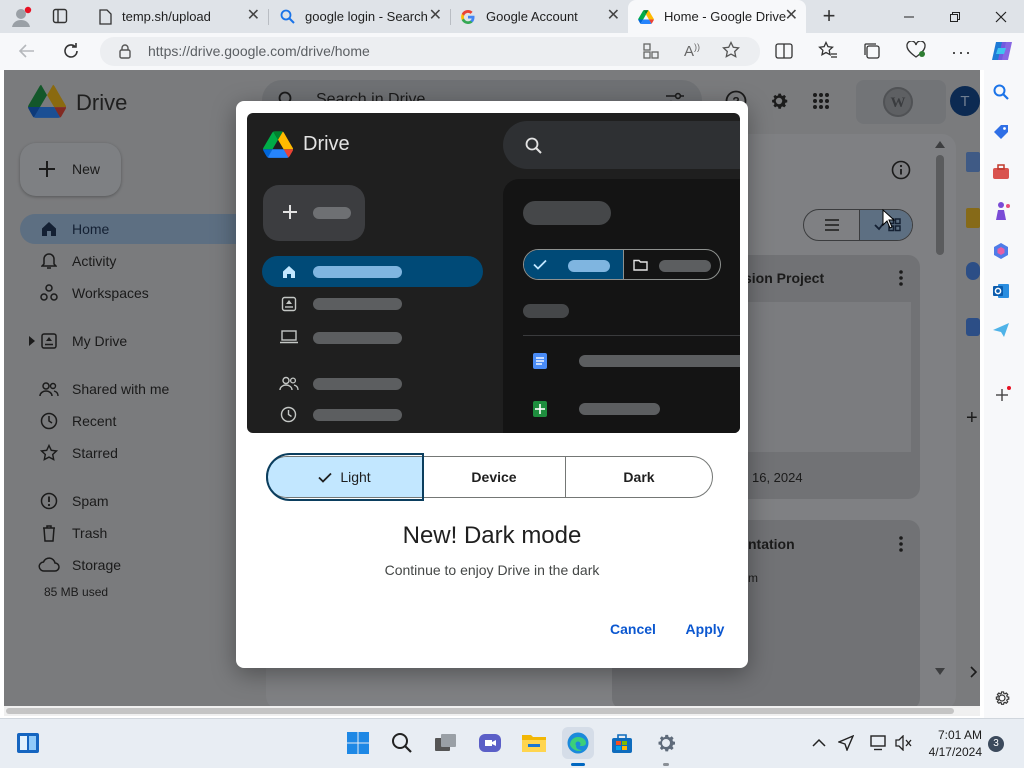 Image resolution: width=1024 pixels, height=768 pixels. Describe the element at coordinates (1001, 330) in the screenshot. I see `send-icon` at that location.